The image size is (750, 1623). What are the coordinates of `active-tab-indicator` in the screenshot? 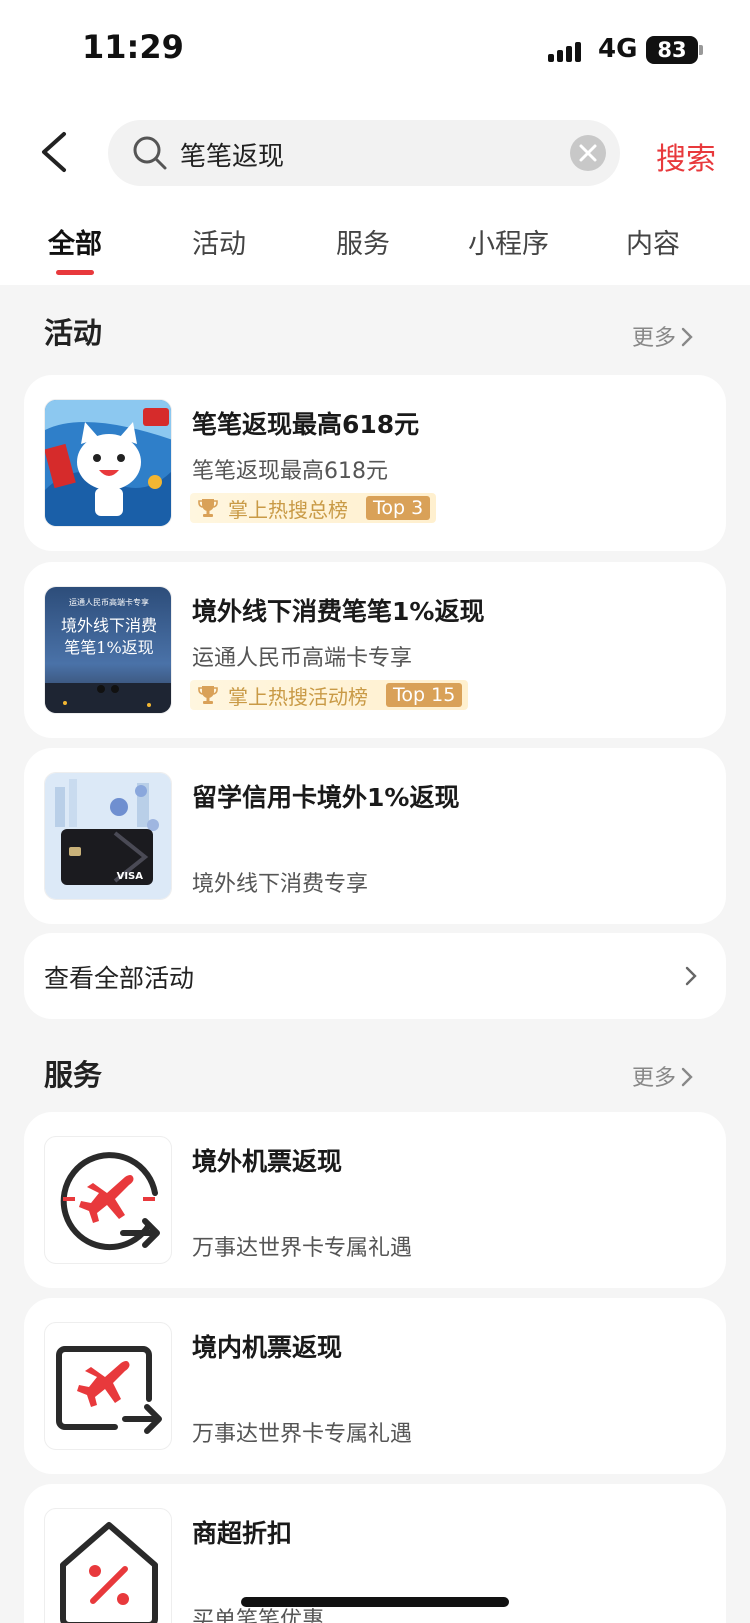 It's located at (75, 272).